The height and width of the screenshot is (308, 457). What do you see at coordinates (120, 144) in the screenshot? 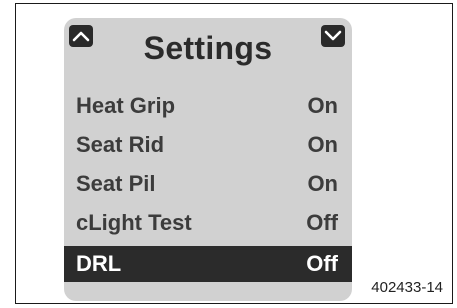
I see `settings-item-label: Seat Rid` at bounding box center [120, 144].